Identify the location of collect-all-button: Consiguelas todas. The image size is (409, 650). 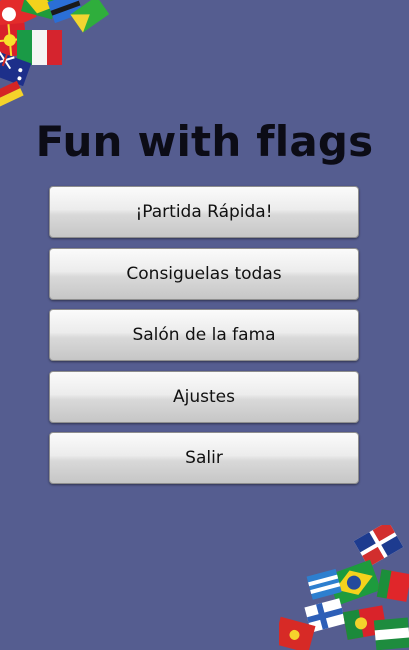
(204, 274).